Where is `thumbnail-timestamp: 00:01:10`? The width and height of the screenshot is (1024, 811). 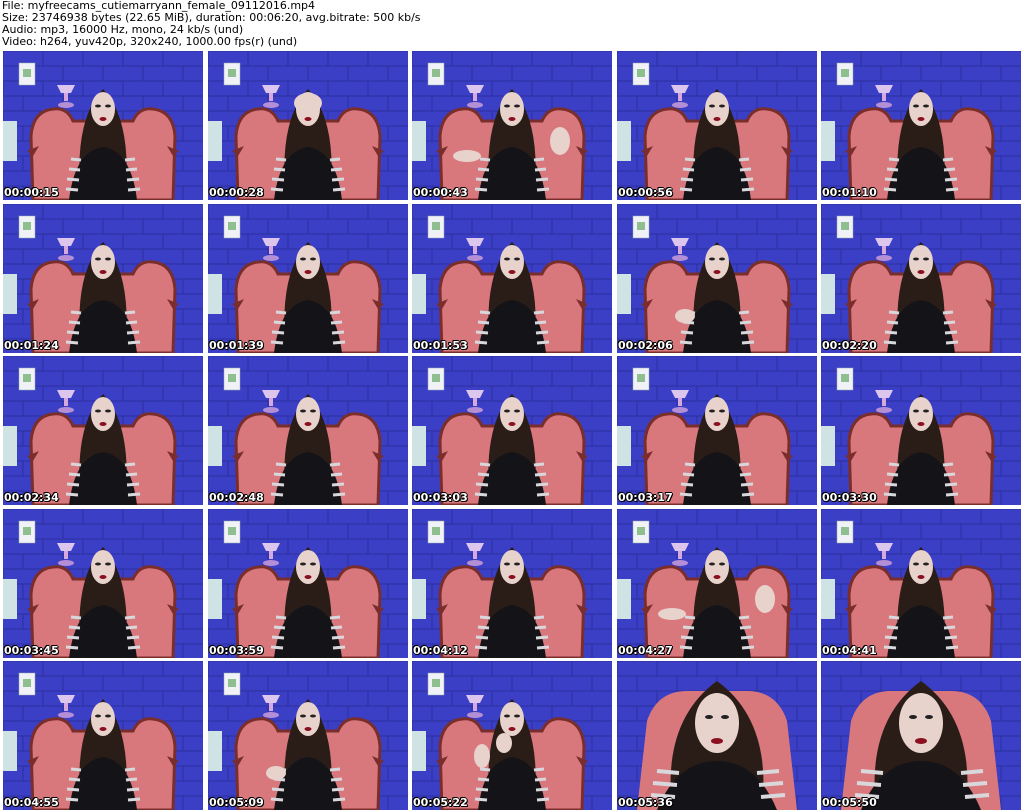
thumbnail-timestamp: 00:01:10 is located at coordinates (849, 192).